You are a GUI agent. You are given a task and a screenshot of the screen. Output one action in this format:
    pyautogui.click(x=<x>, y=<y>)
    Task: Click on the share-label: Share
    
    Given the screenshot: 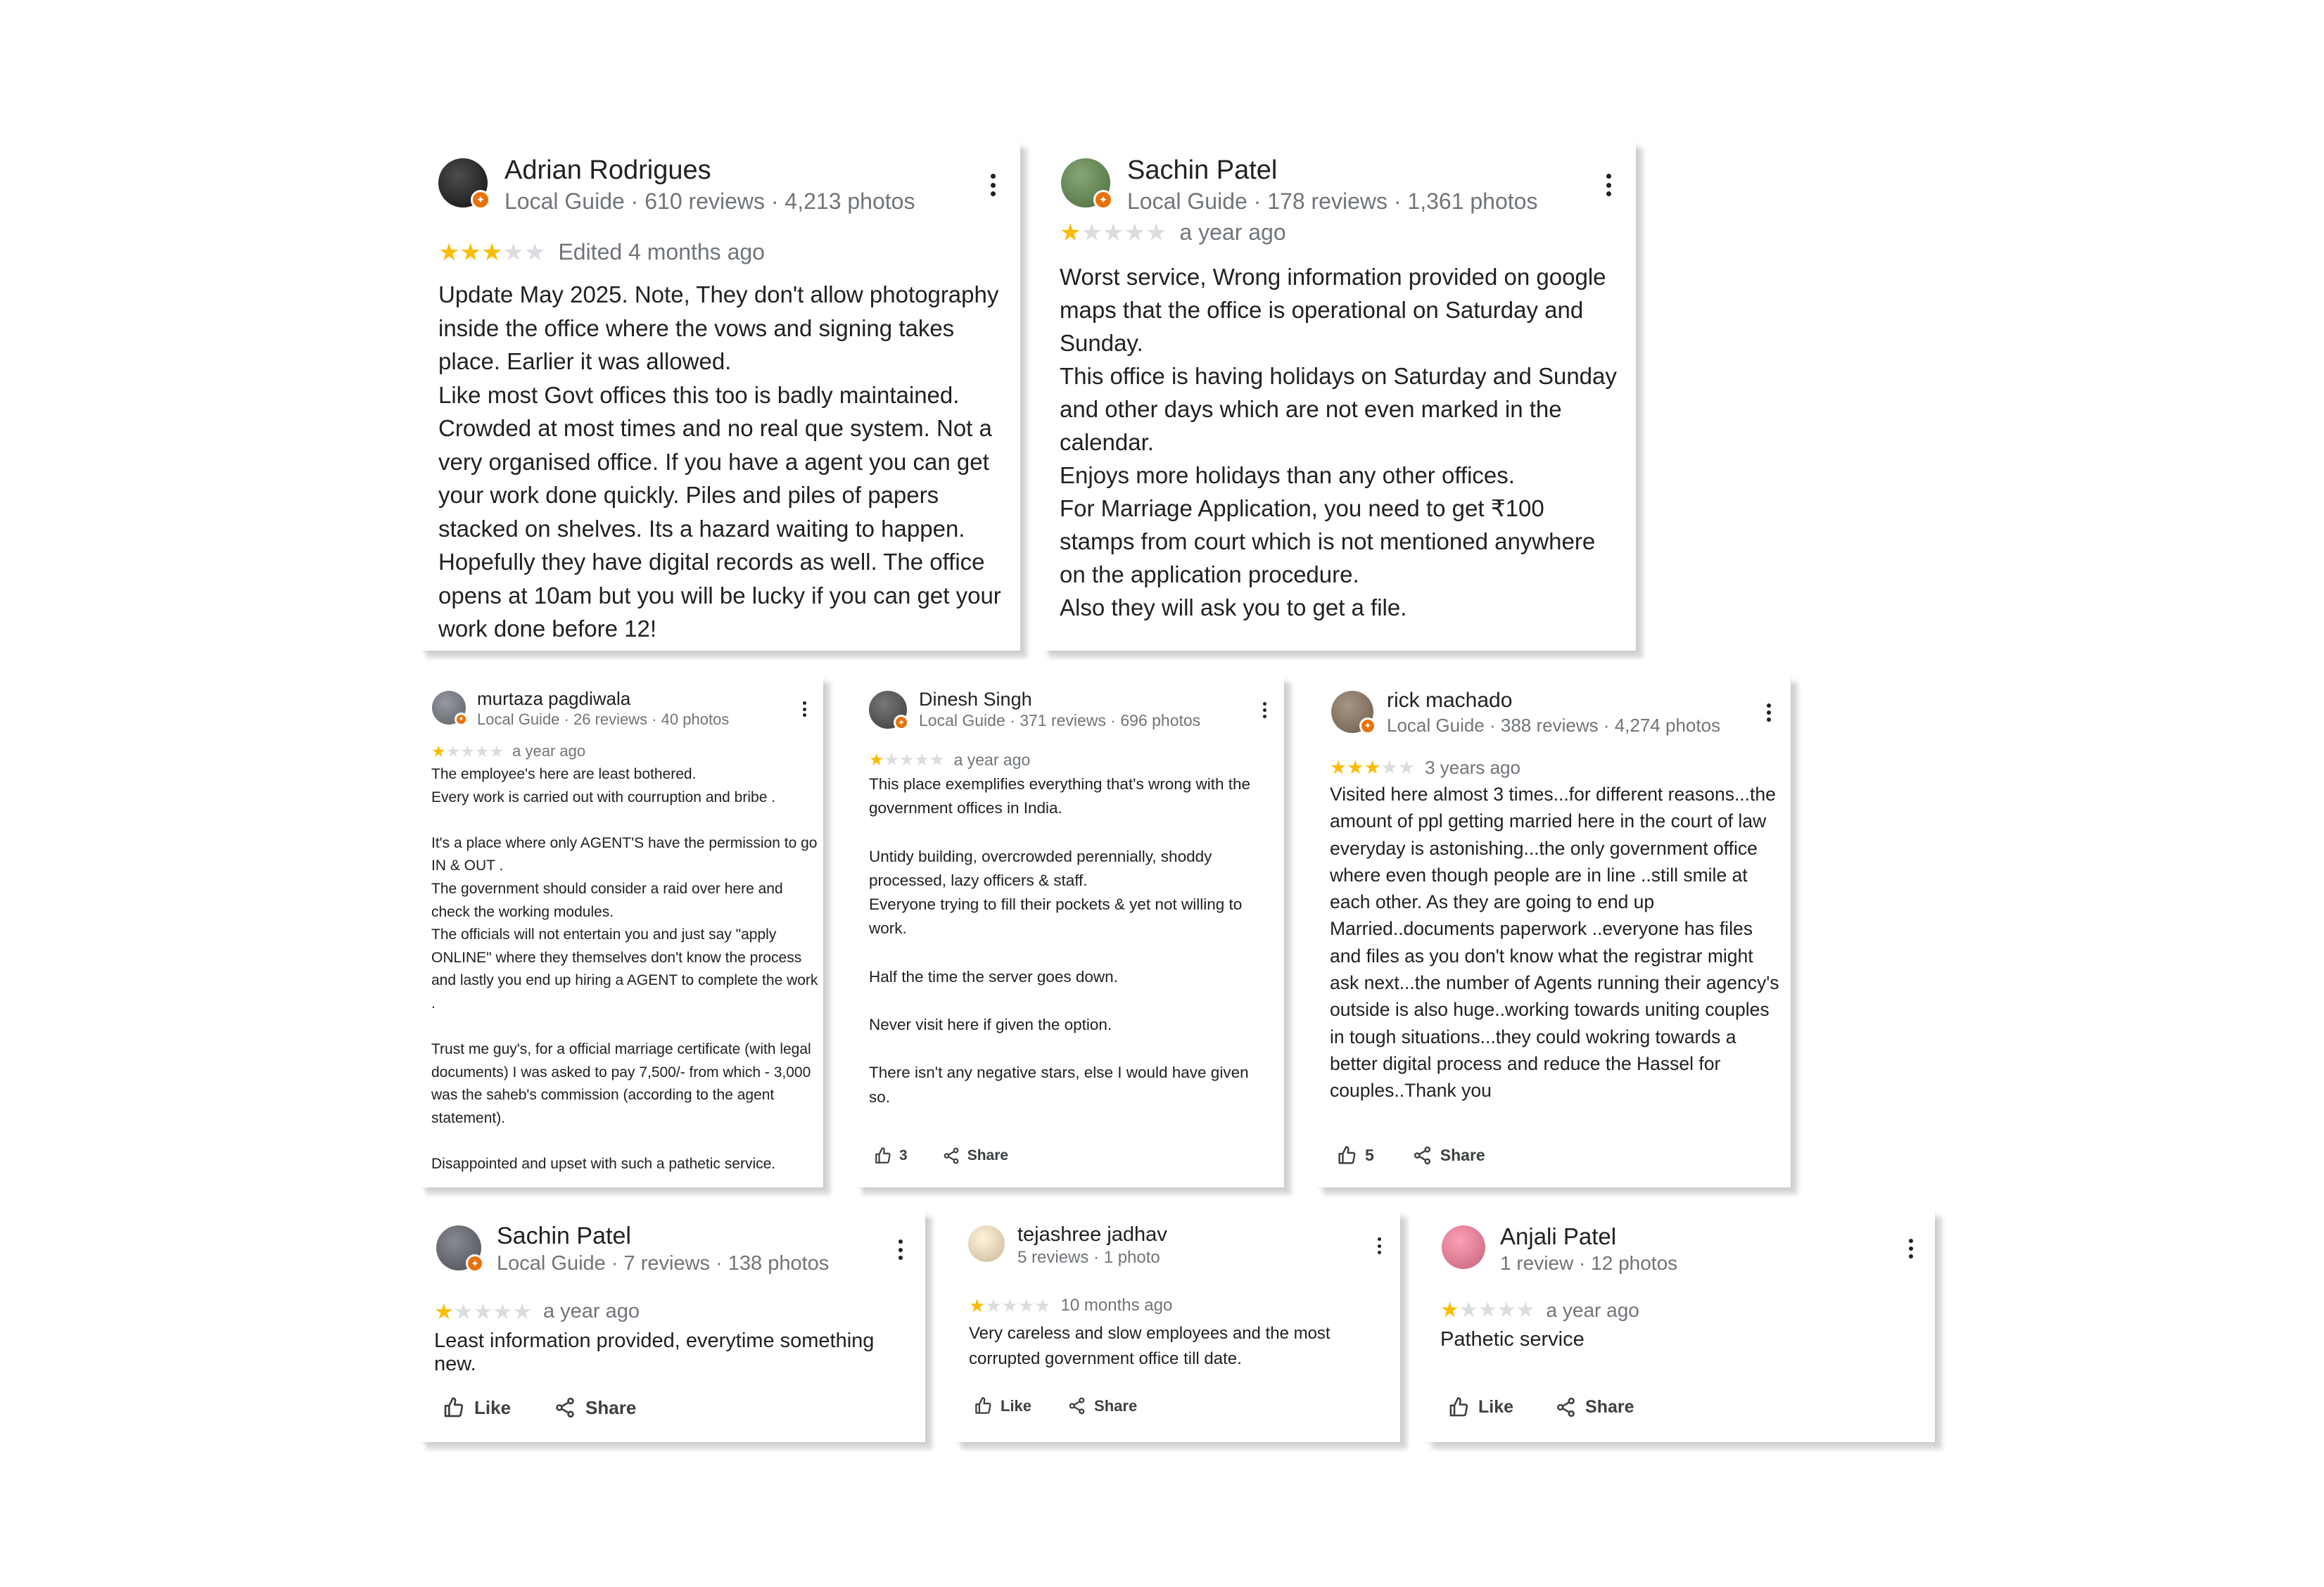 What is the action you would take?
    pyautogui.click(x=611, y=1407)
    